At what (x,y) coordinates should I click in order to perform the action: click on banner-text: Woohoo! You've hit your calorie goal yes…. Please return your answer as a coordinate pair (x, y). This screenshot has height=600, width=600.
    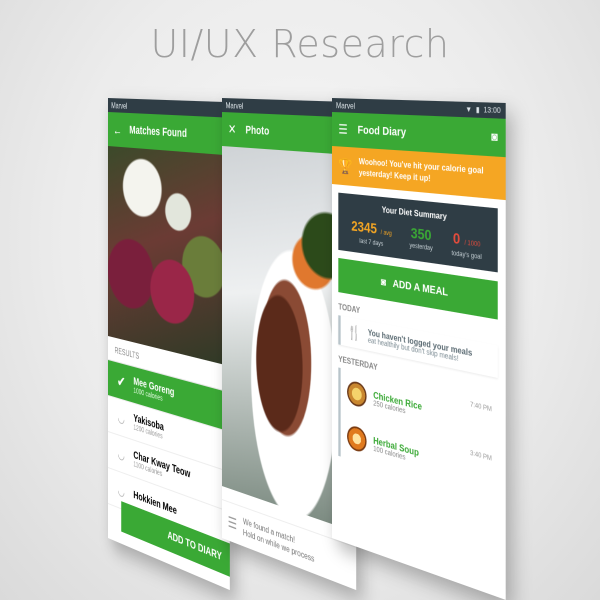
    Looking at the image, I should click on (421, 170).